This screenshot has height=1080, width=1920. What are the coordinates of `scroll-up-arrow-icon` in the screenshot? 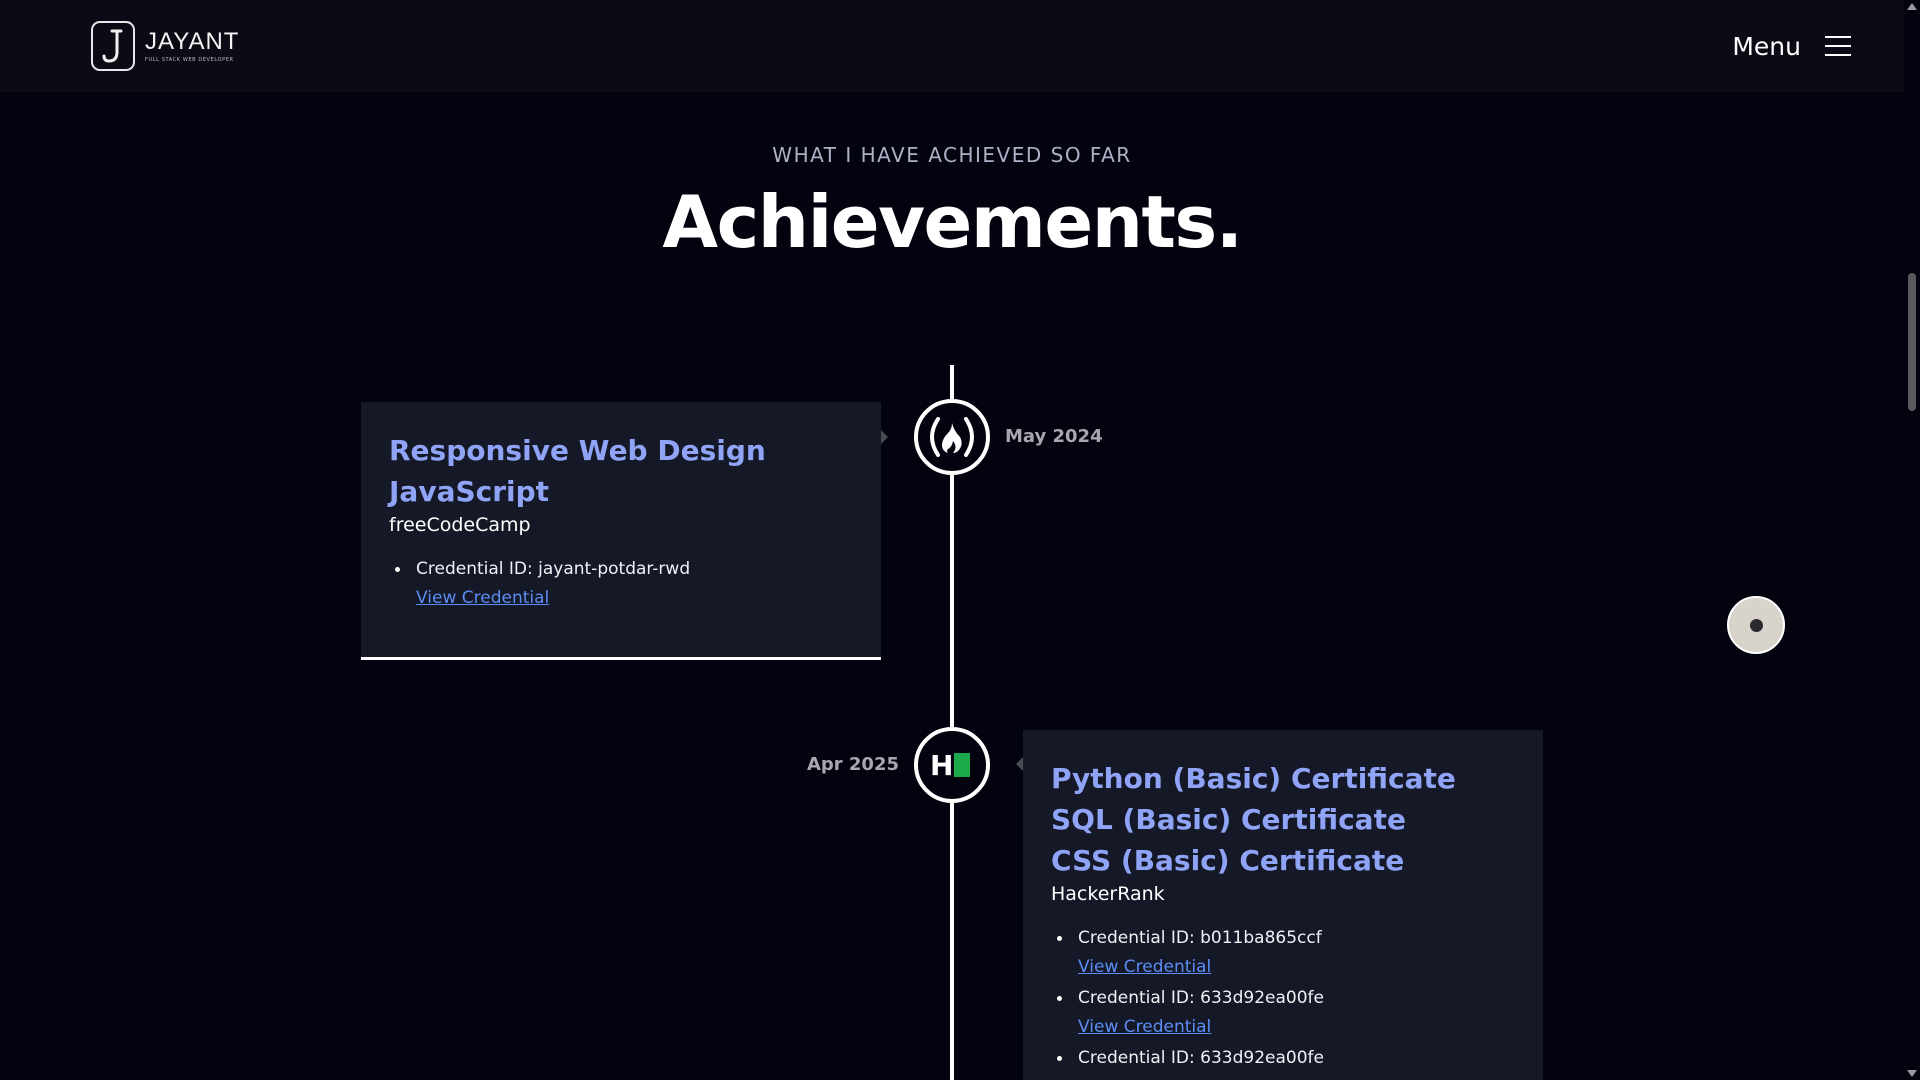 It's located at (1912, 6).